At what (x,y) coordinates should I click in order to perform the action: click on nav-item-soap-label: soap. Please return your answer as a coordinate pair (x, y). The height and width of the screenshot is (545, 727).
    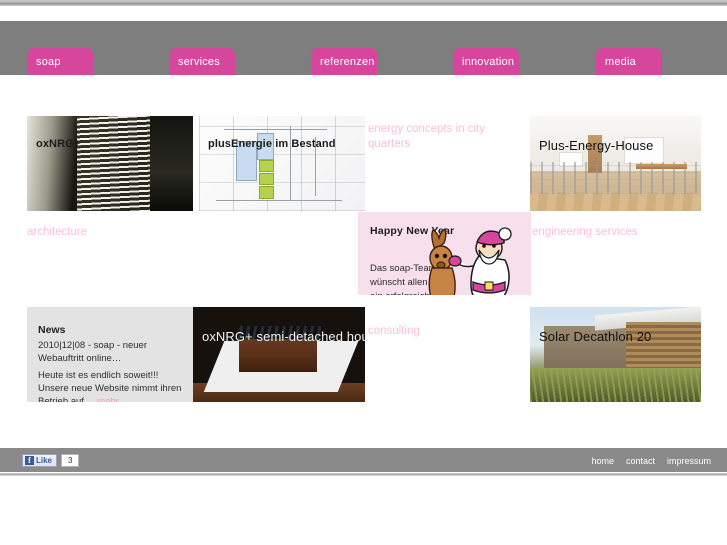
    Looking at the image, I should click on (48, 62).